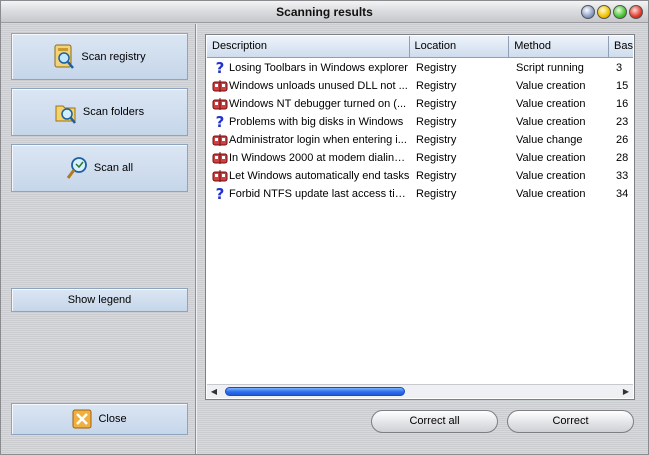  What do you see at coordinates (77, 168) in the screenshot?
I see `magnifier-icon` at bounding box center [77, 168].